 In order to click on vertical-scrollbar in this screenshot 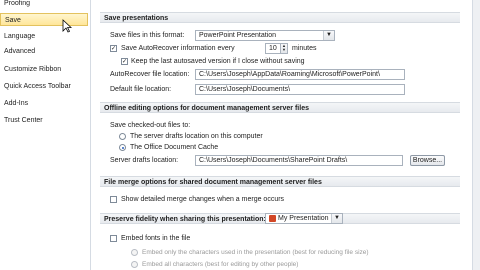, I will do `click(476, 135)`.